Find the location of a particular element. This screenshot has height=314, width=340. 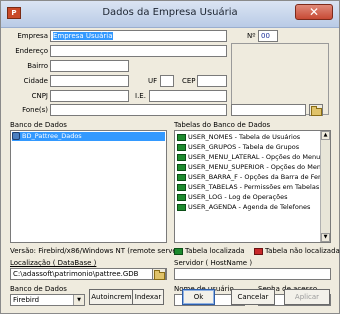

banco-tipo-combo: Firebird ▼ is located at coordinates (47, 300).